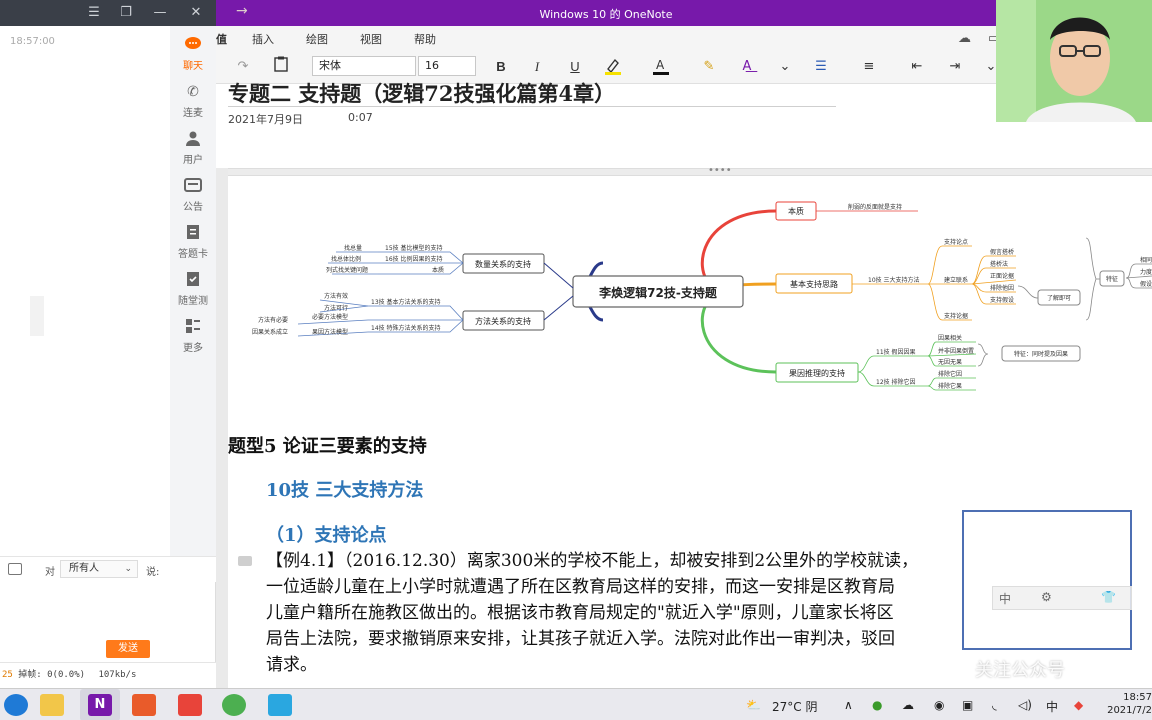  Describe the element at coordinates (796, 211) in the screenshot. I see `branch-essence-label: 本质` at that location.